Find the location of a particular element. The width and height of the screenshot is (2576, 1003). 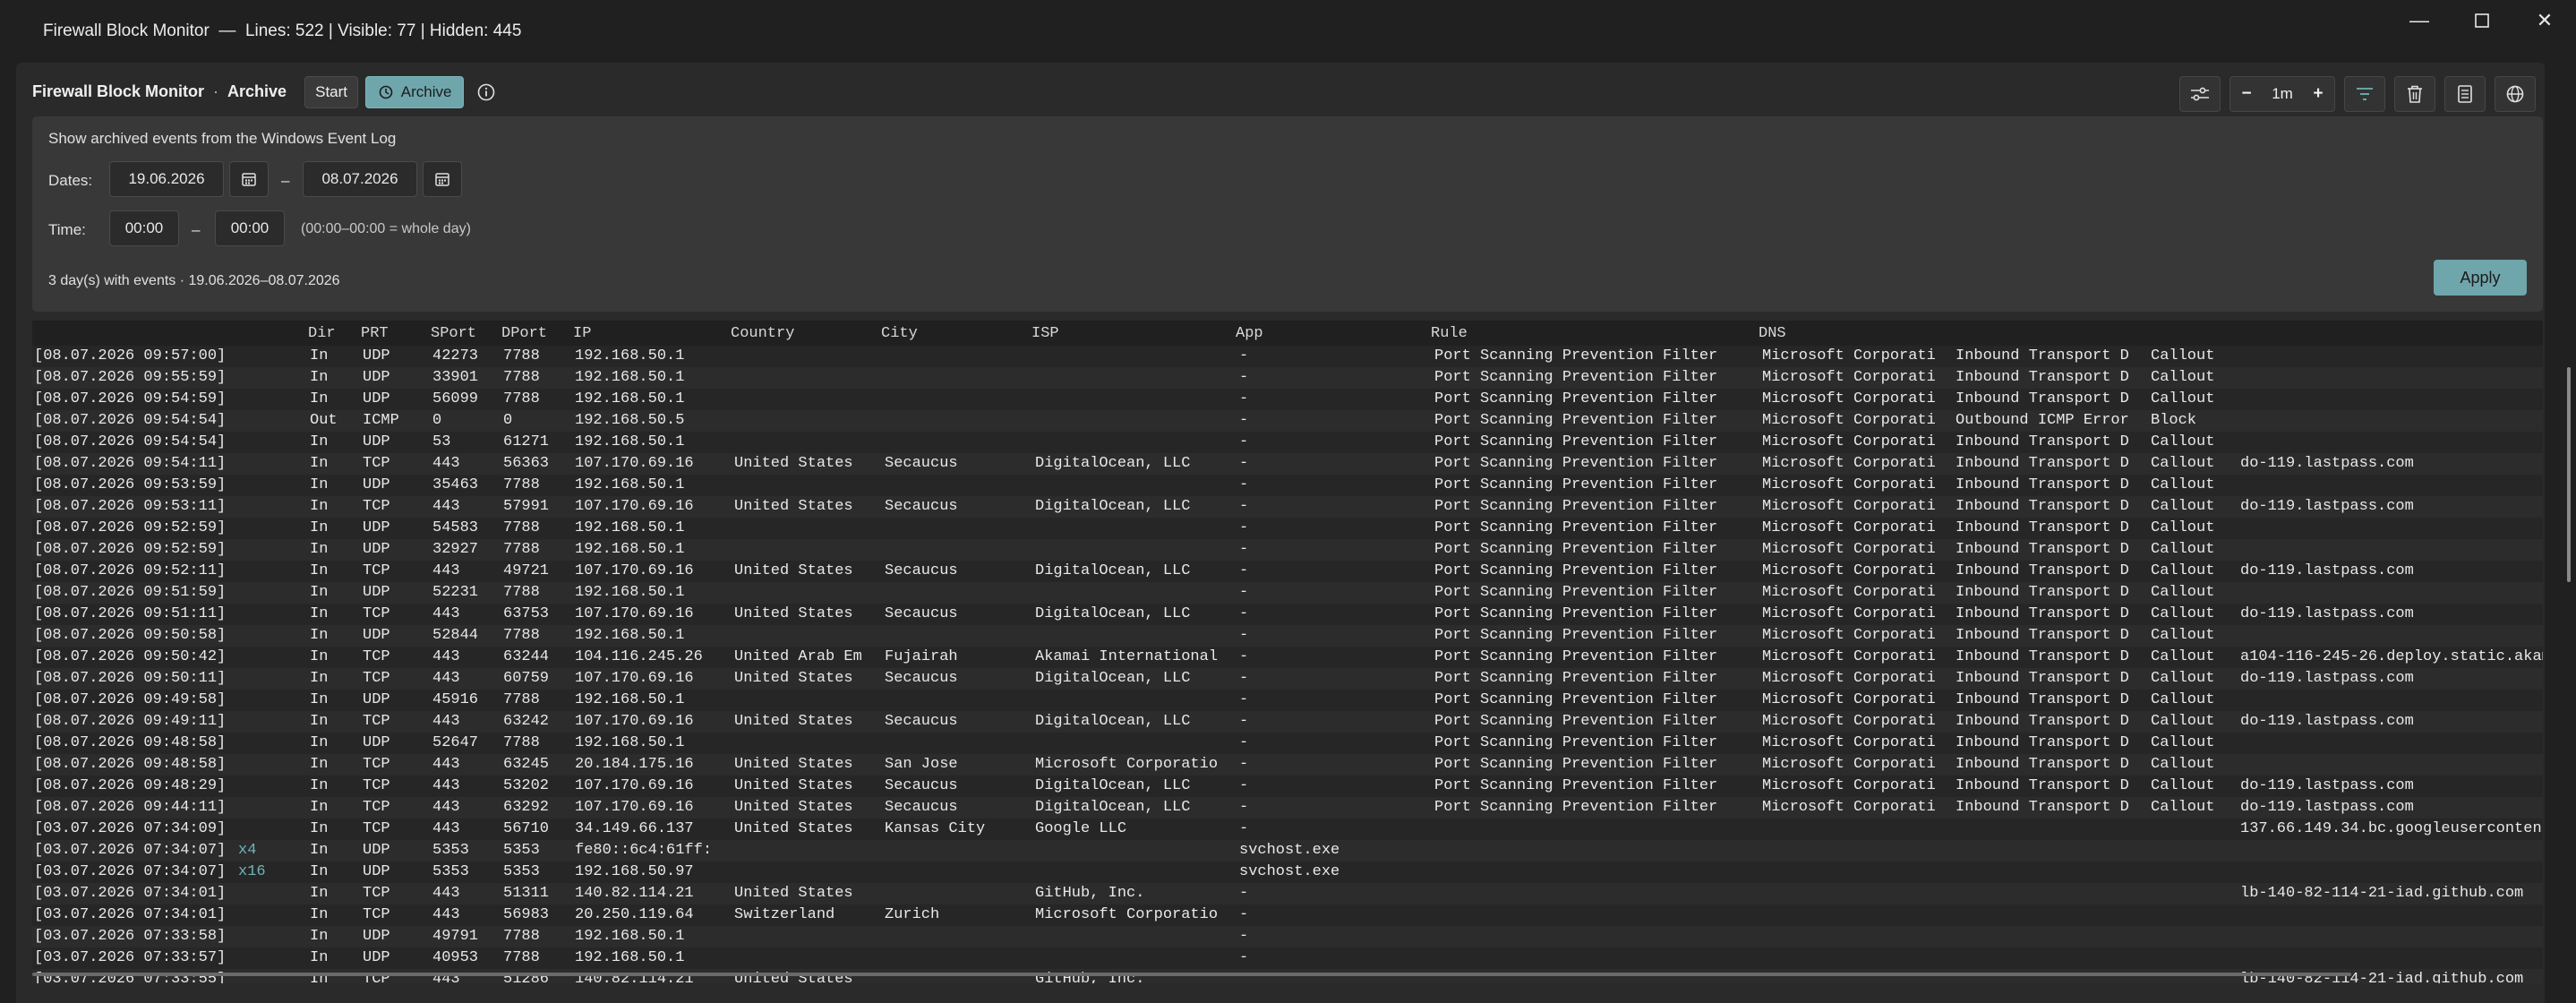

column-header-dns: DNS is located at coordinates (1772, 333).